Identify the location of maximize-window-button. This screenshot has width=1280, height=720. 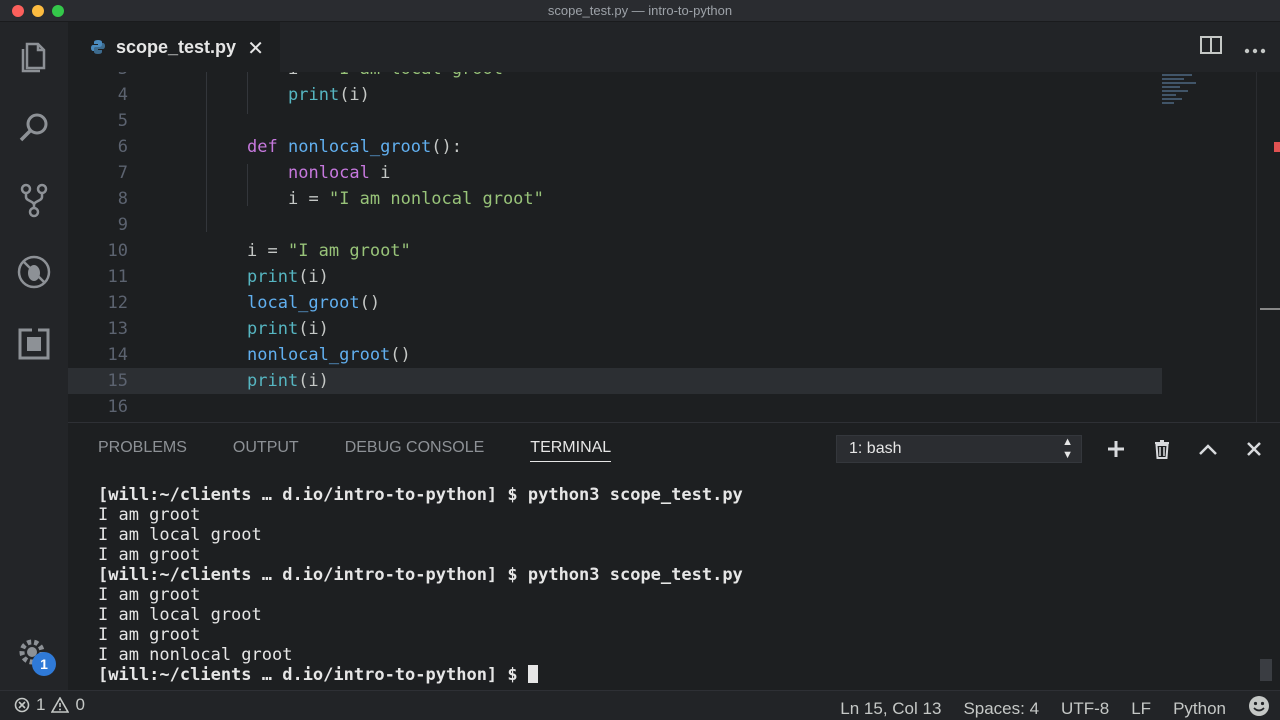
(58, 11).